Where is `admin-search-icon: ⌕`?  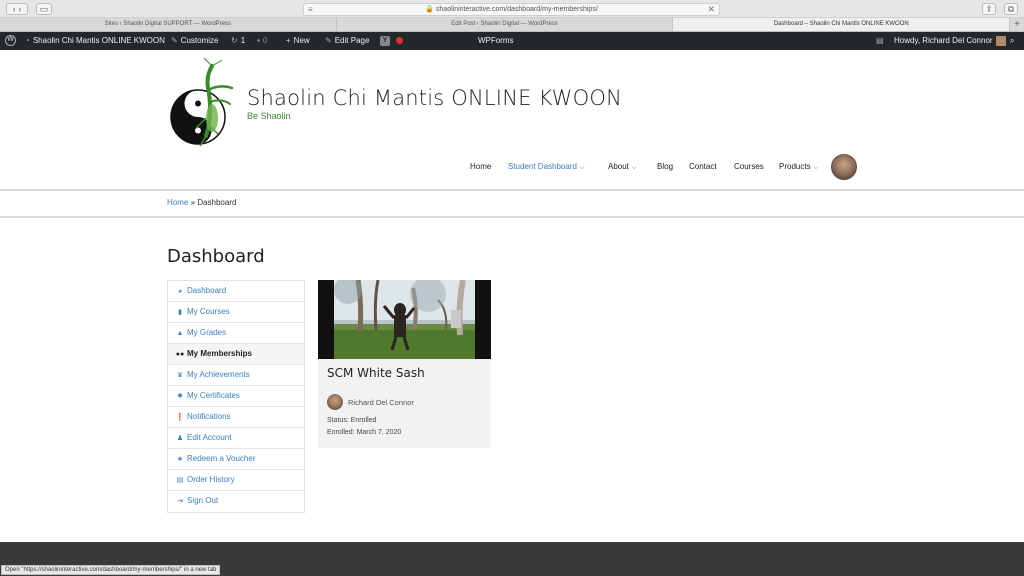
admin-search-icon: ⌕ is located at coordinates (1012, 41).